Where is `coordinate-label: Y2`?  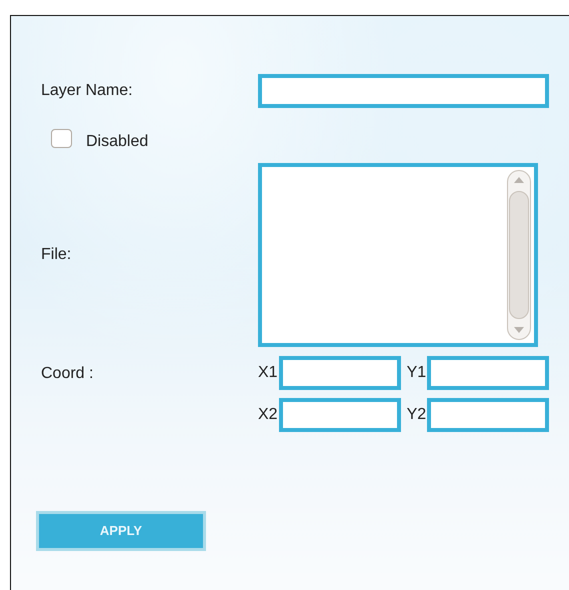
coordinate-label: Y2 is located at coordinates (416, 415).